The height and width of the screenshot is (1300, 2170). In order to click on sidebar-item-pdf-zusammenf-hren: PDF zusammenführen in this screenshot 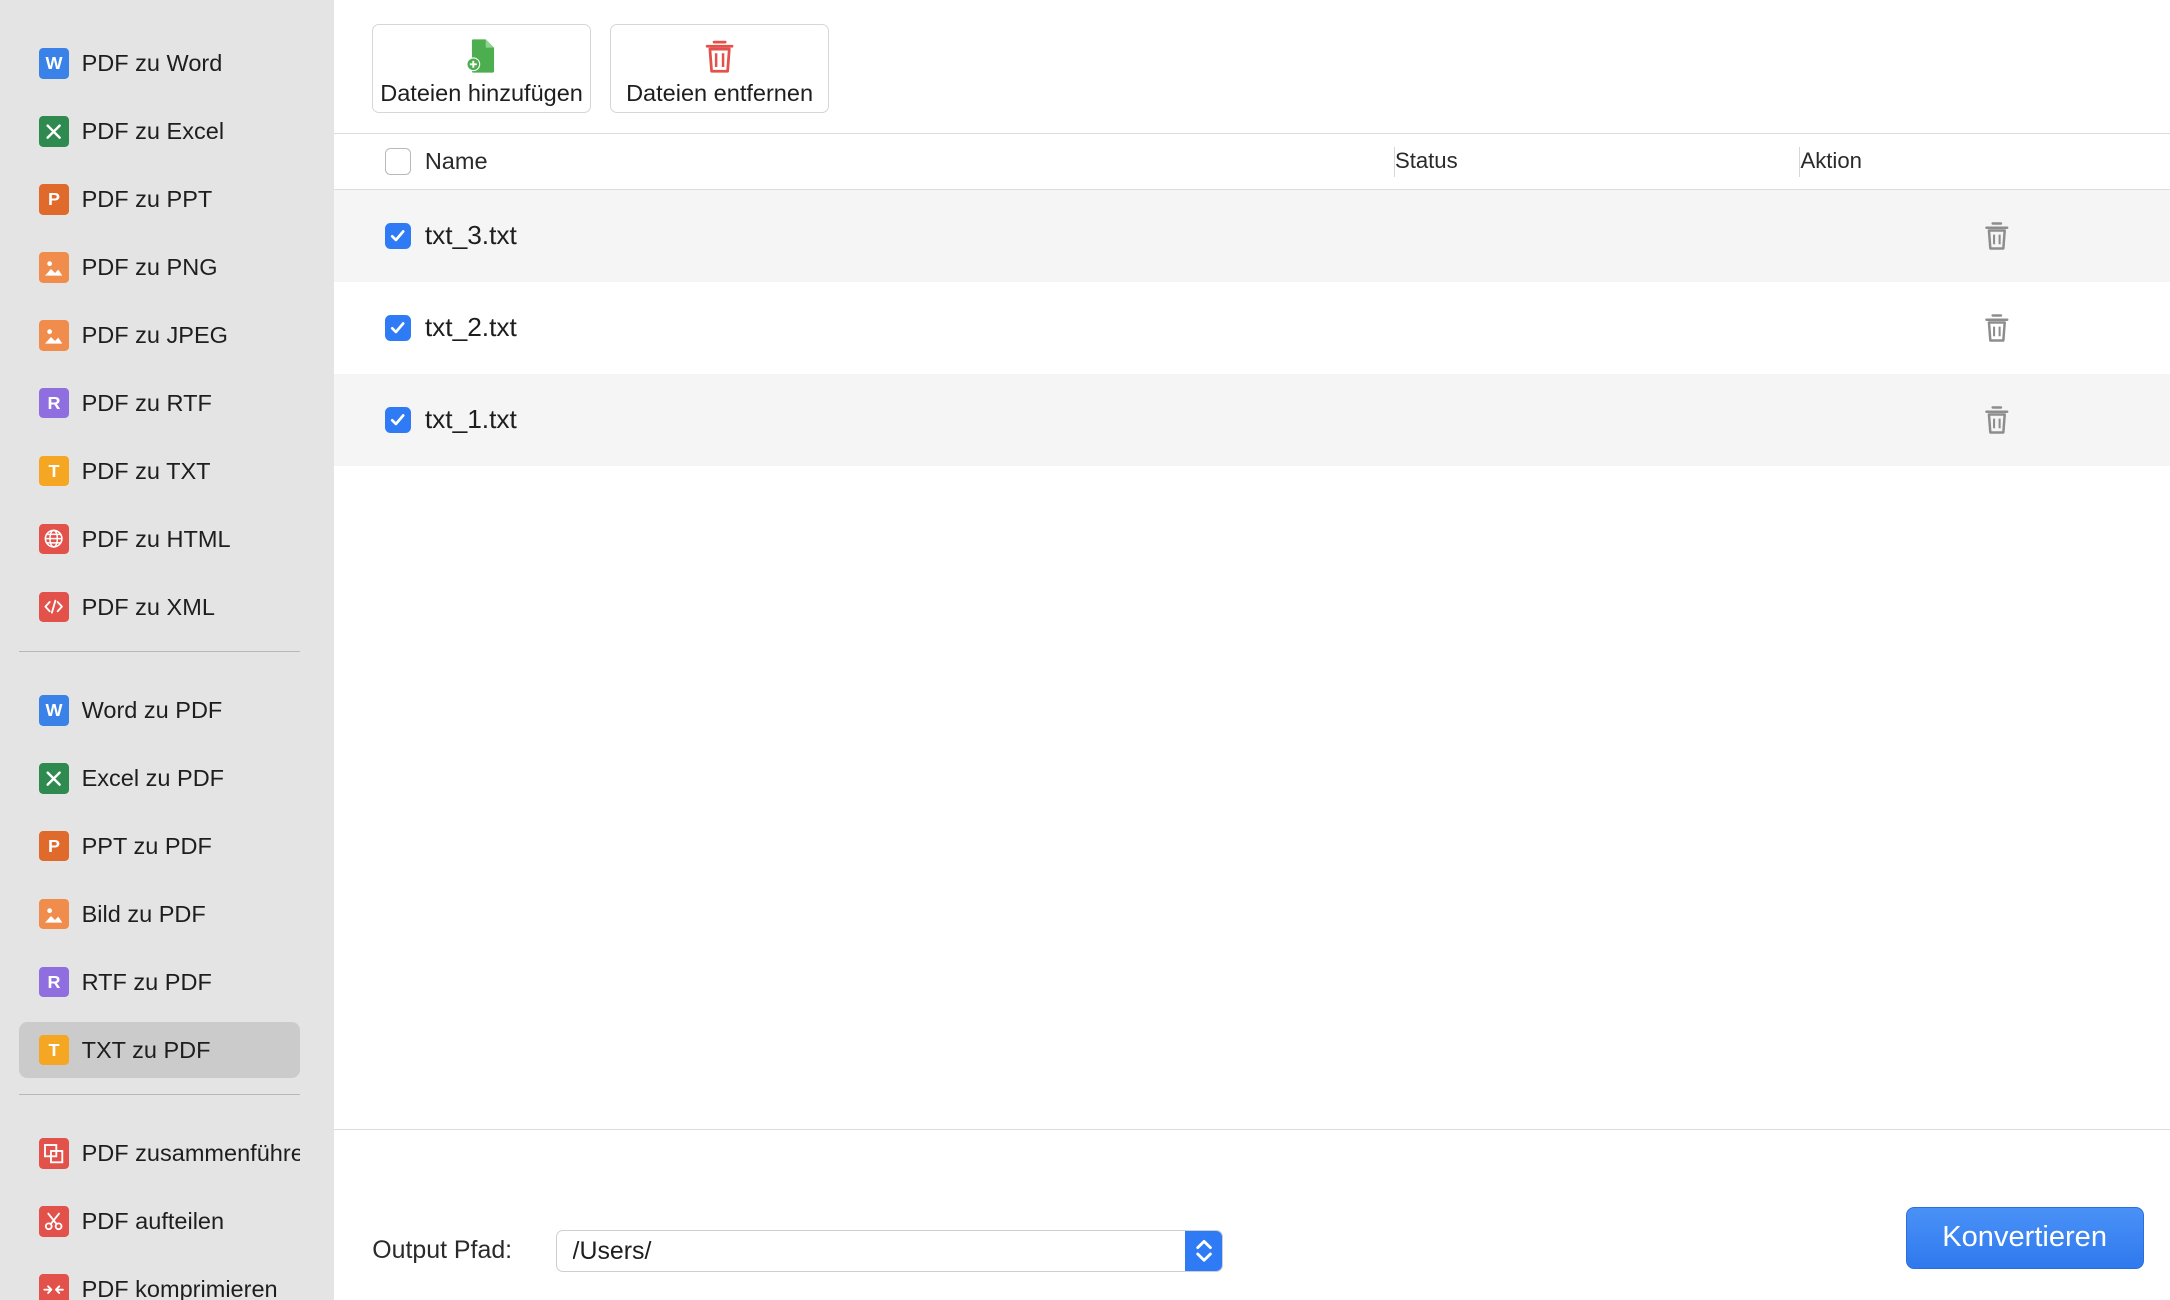, I will do `click(159, 1153)`.